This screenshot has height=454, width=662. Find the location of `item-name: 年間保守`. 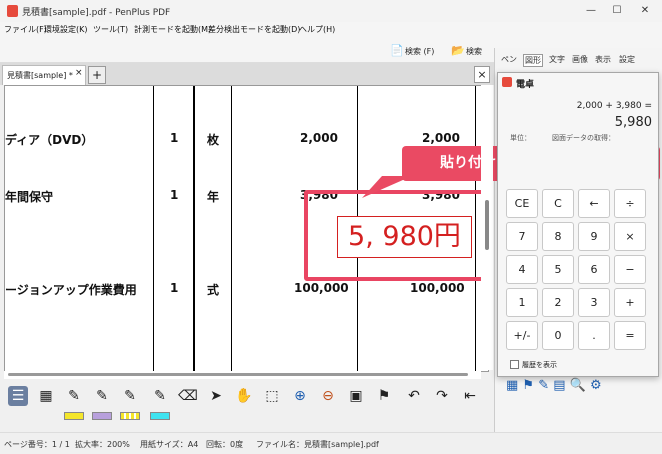

item-name: 年間保守 is located at coordinates (29, 197).